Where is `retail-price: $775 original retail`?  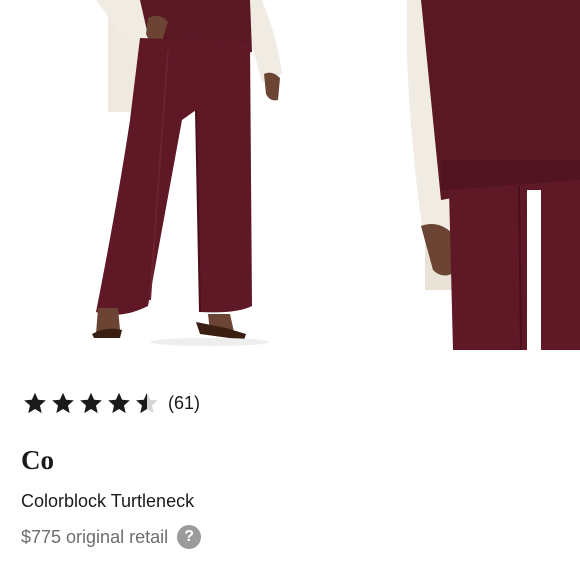
retail-price: $775 original retail is located at coordinates (95, 536).